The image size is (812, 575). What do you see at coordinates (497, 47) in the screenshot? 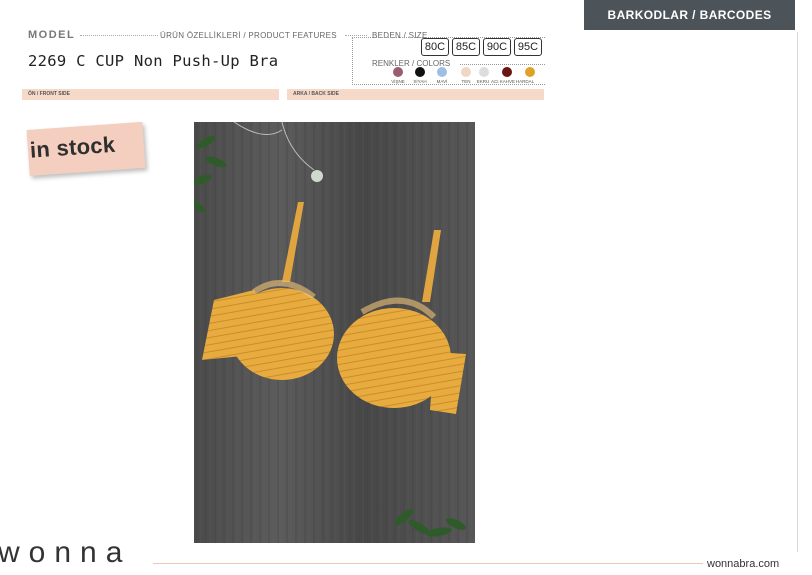
I see `size-chip: 90C` at bounding box center [497, 47].